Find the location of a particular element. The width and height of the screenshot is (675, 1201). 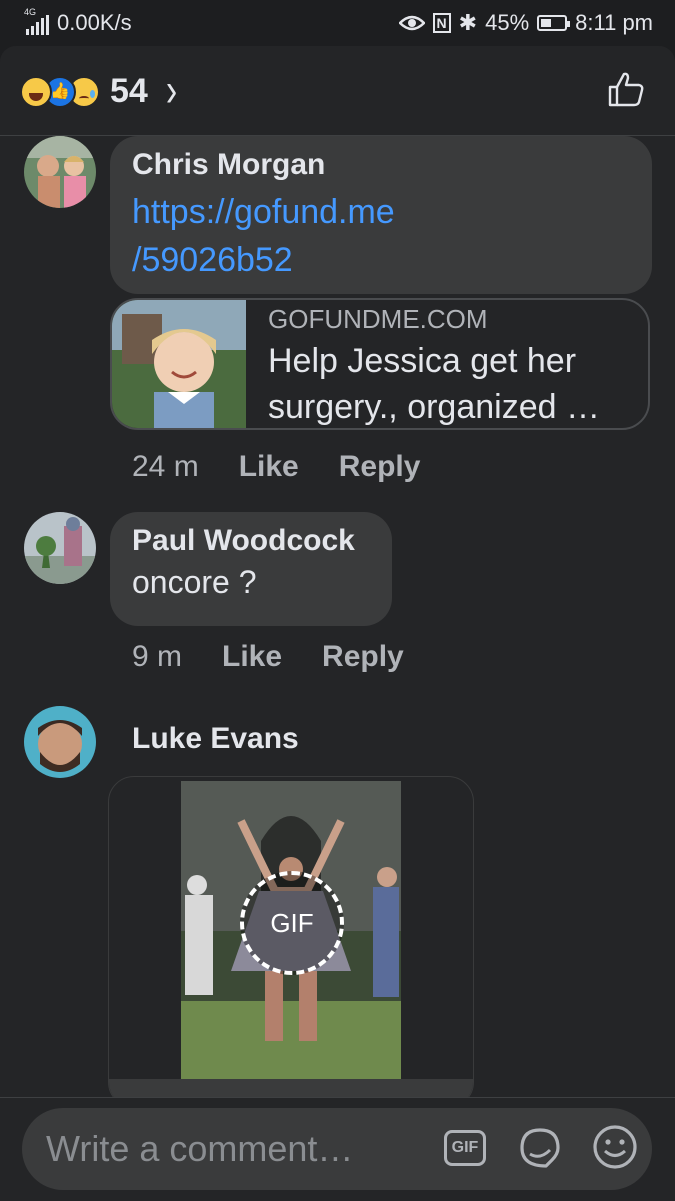

battery-percent: 45% is located at coordinates (507, 22).